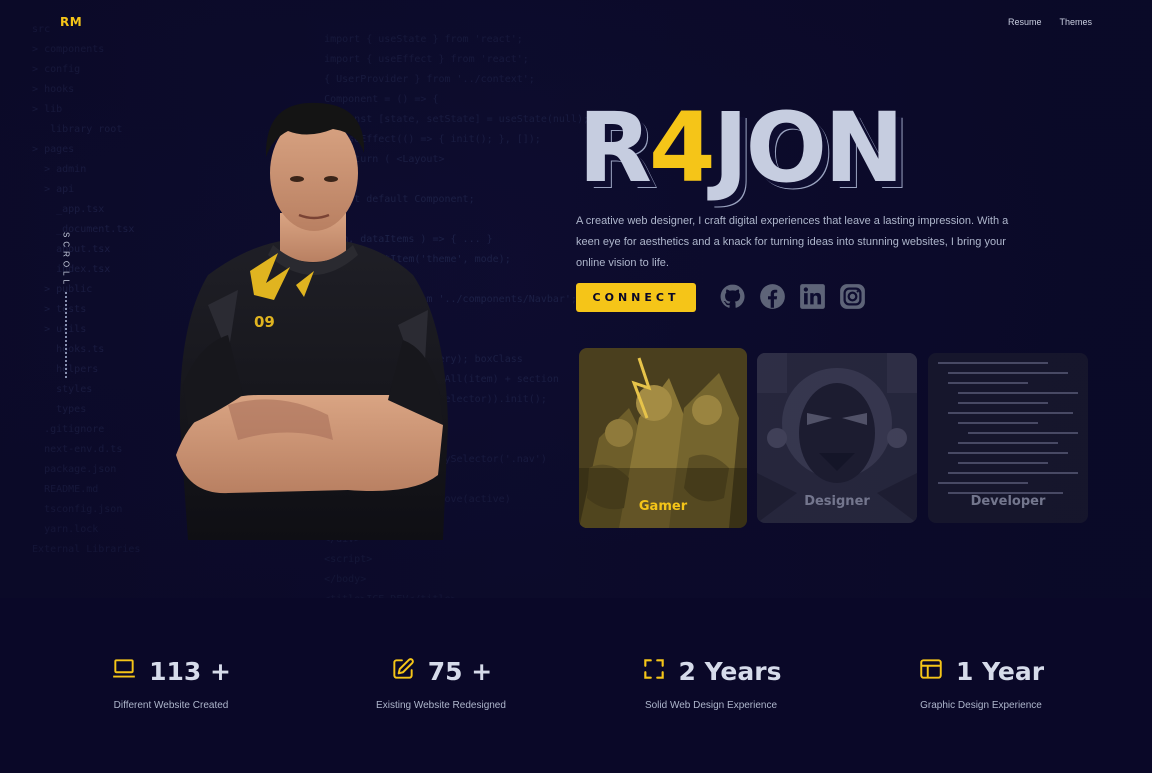 This screenshot has height=773, width=1152. Describe the element at coordinates (403, 671) in the screenshot. I see `edit-icon` at that location.